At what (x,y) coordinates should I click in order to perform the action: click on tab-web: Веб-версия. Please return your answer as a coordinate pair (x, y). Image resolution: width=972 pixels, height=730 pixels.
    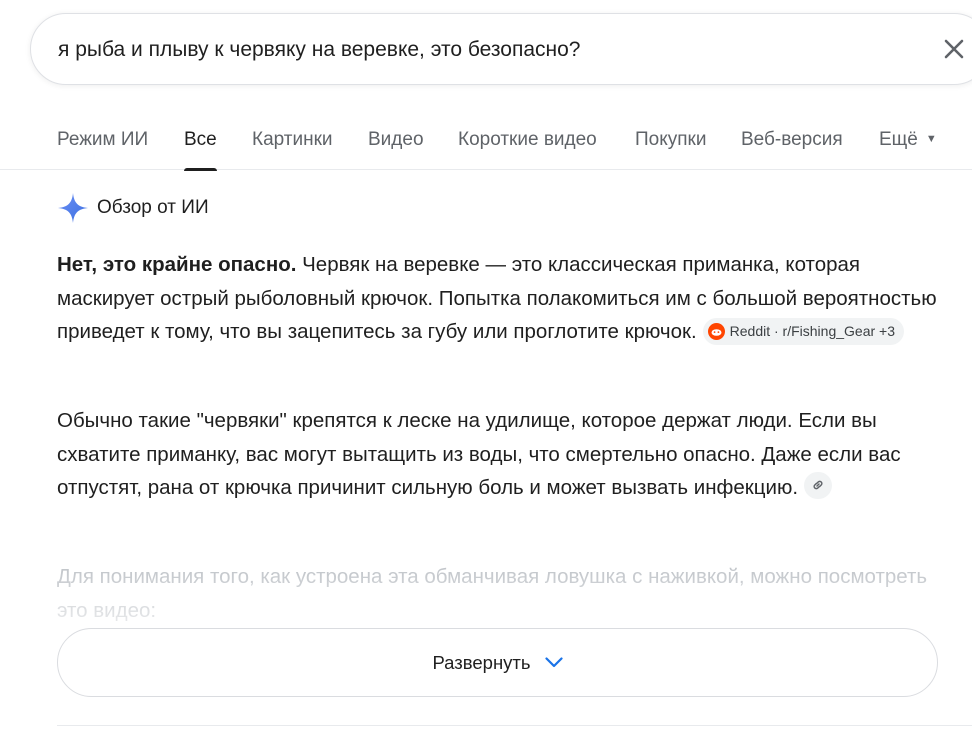
    Looking at the image, I should click on (792, 149).